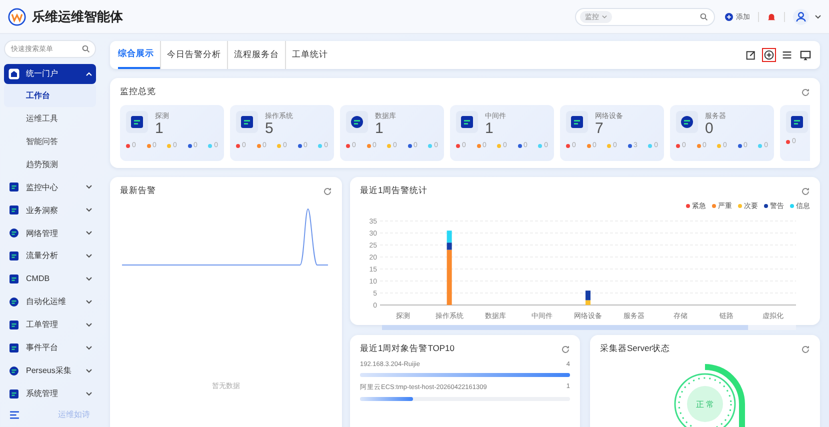  Describe the element at coordinates (50, 164) in the screenshot. I see `submenu-item: 趋势预测` at that location.